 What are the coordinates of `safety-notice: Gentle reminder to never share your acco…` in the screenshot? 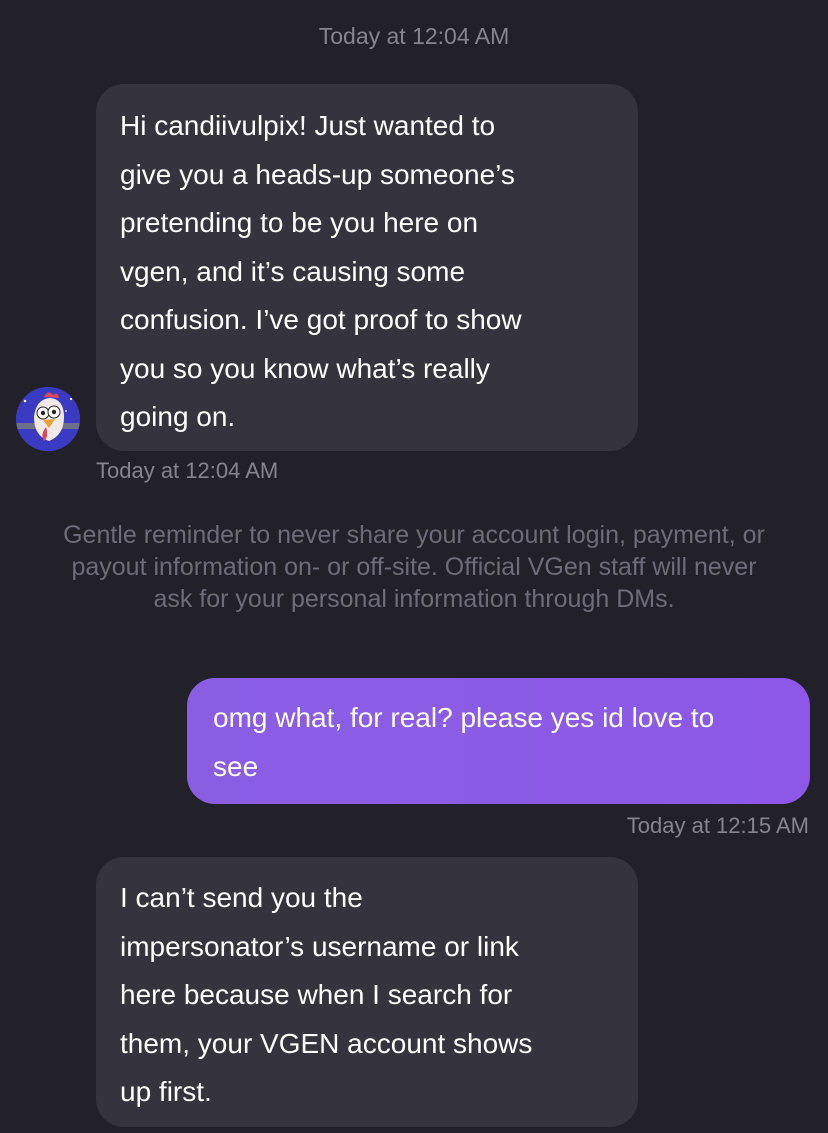 It's located at (414, 567).